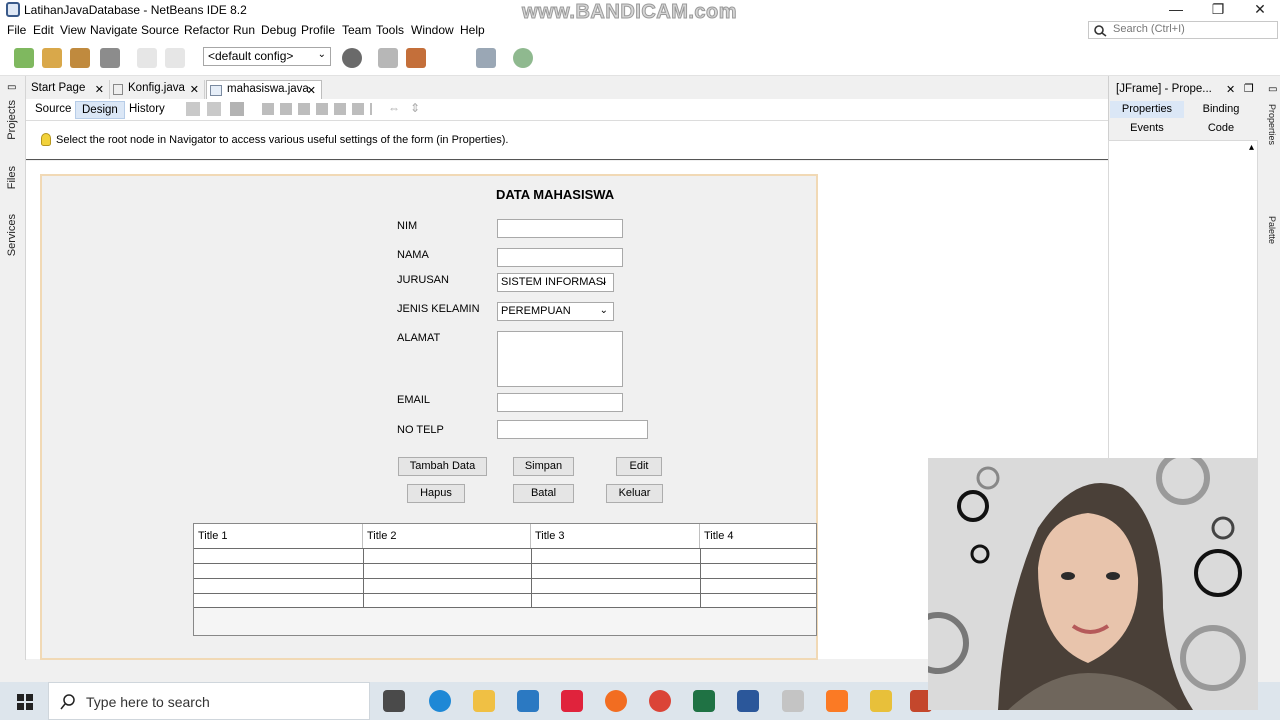  I want to click on jurusan-select: SISTEM INFORMASI ⌄, so click(555, 282).